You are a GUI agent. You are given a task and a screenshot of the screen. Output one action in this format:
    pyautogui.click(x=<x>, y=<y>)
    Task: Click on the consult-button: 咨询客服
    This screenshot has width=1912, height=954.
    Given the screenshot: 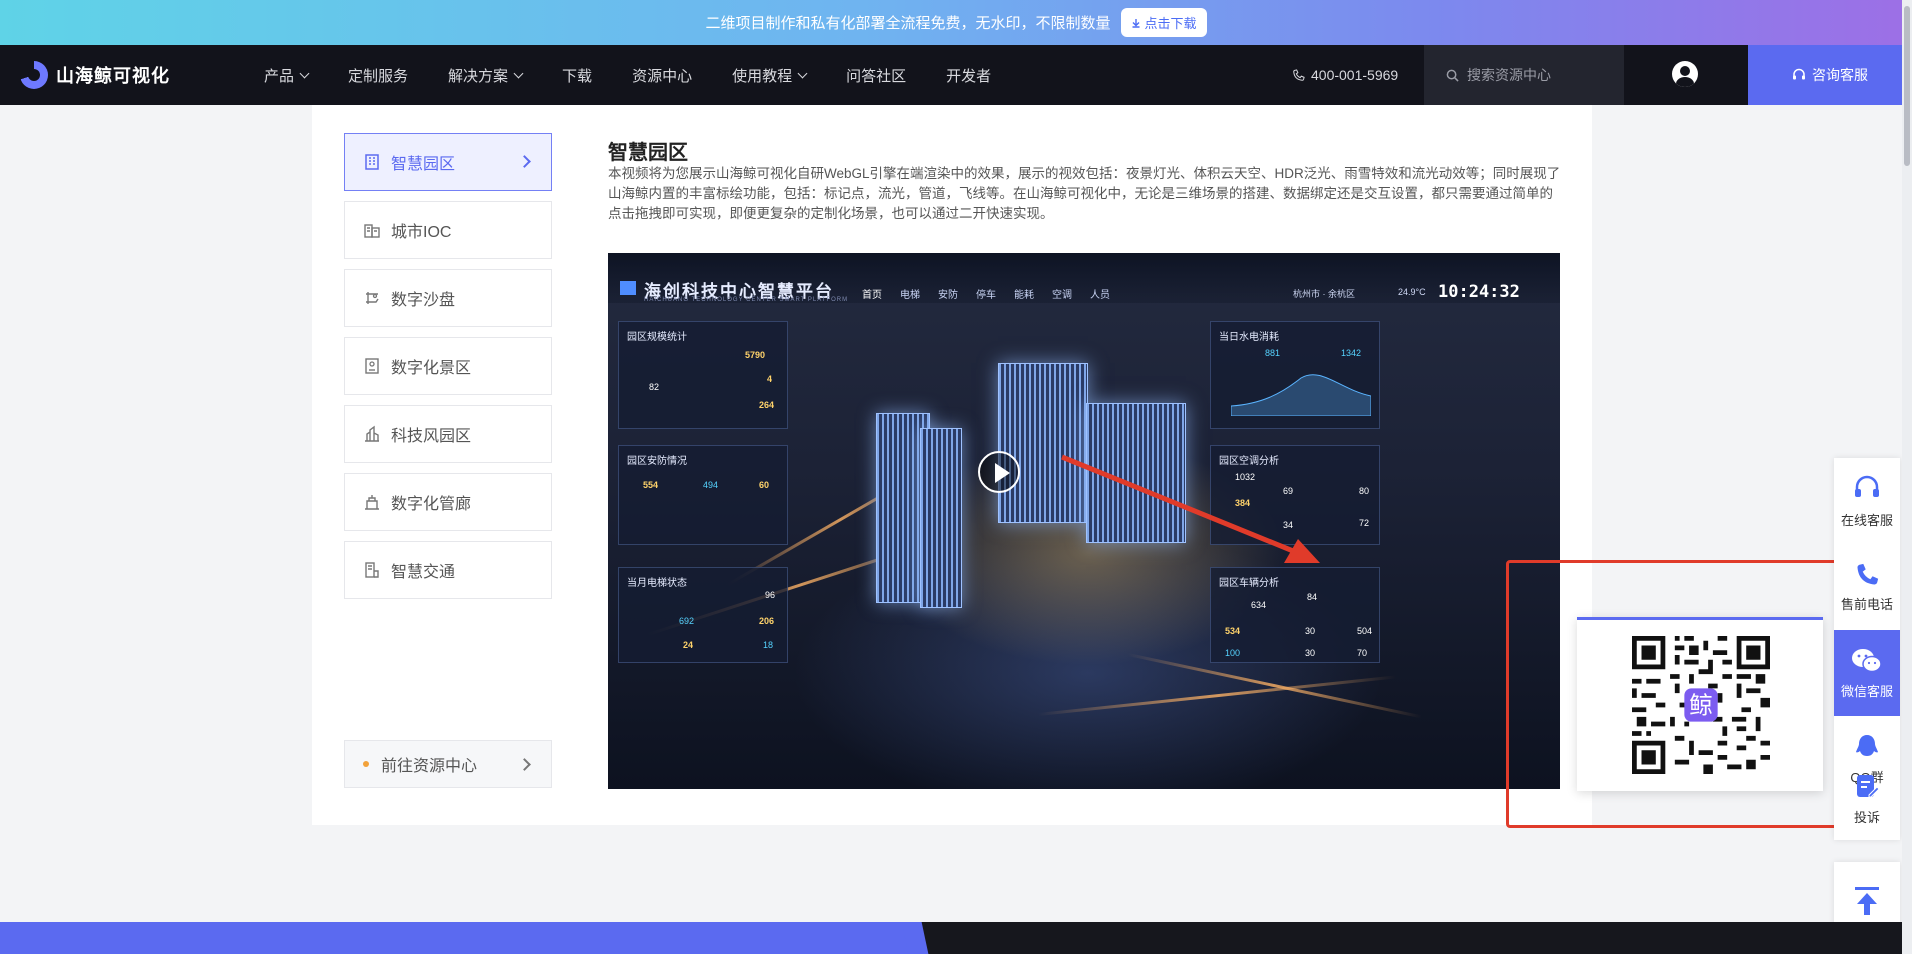 What is the action you would take?
    pyautogui.click(x=1830, y=75)
    